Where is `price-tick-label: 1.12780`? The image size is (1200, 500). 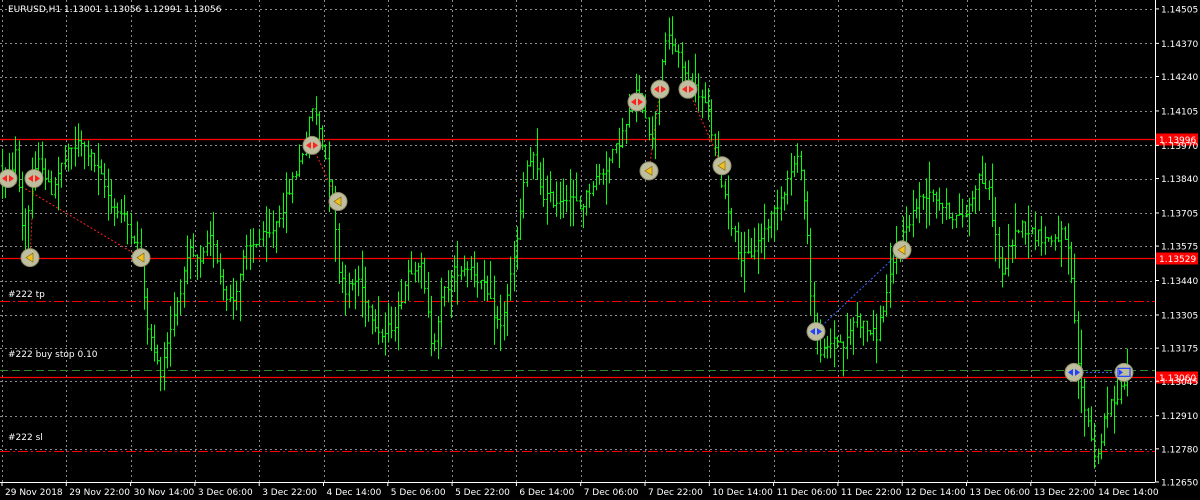
price-tick-label: 1.12780 is located at coordinates (1179, 450).